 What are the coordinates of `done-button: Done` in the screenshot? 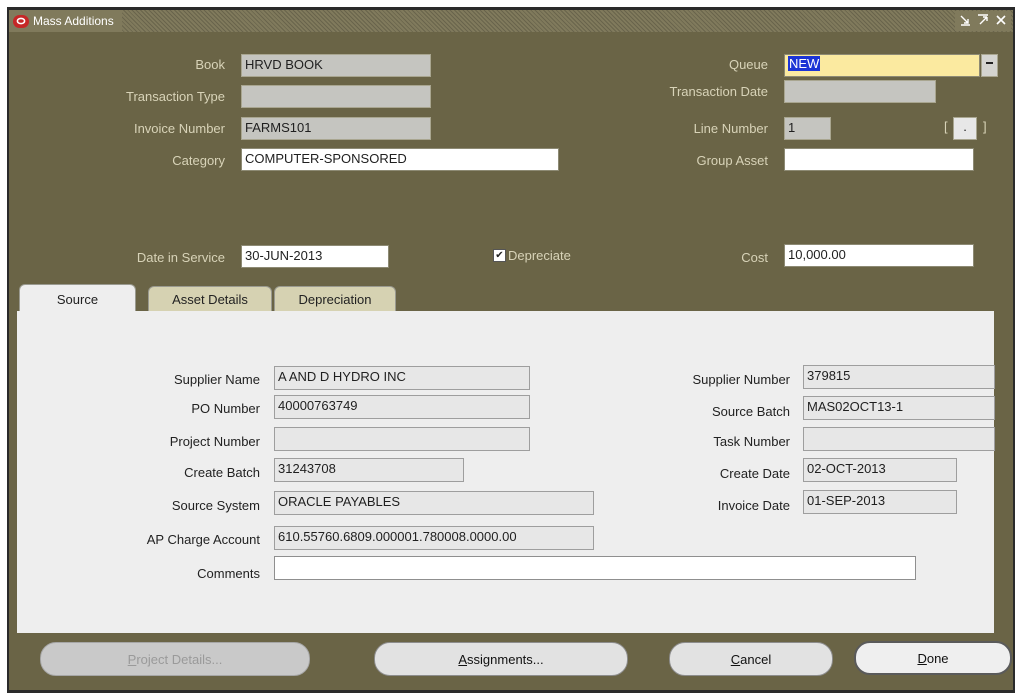 It's located at (933, 658).